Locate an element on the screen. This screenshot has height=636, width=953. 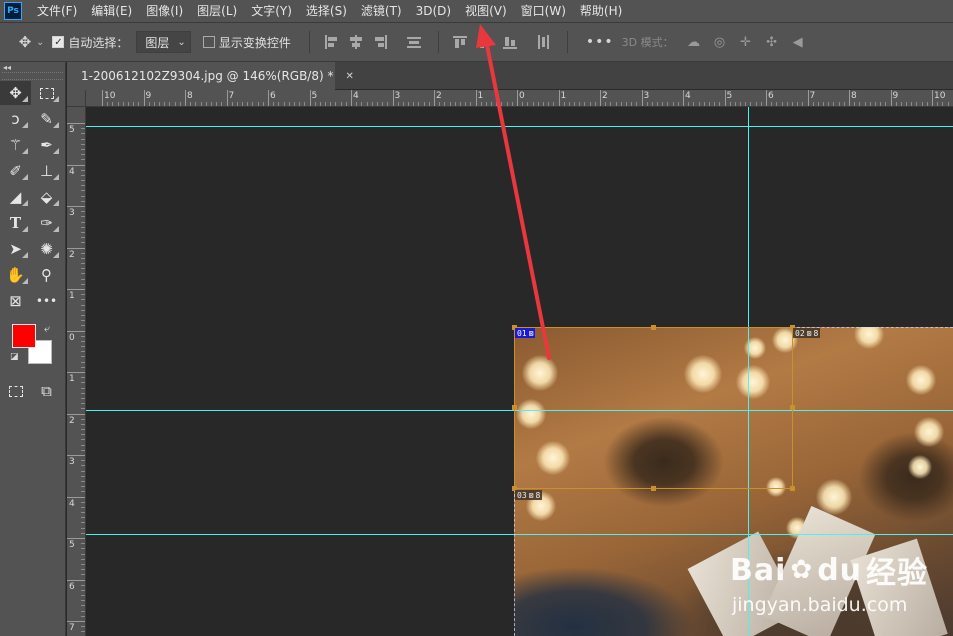
quick-mask-button is located at coordinates (15, 391).